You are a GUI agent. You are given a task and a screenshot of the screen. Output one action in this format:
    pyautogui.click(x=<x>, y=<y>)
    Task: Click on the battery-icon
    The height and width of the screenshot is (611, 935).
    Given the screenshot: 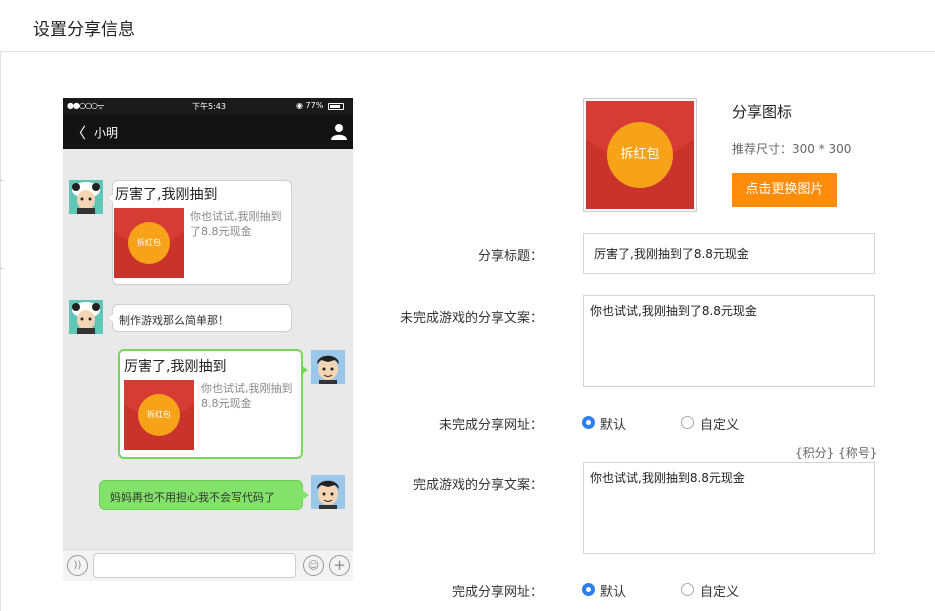 What is the action you would take?
    pyautogui.click(x=336, y=106)
    